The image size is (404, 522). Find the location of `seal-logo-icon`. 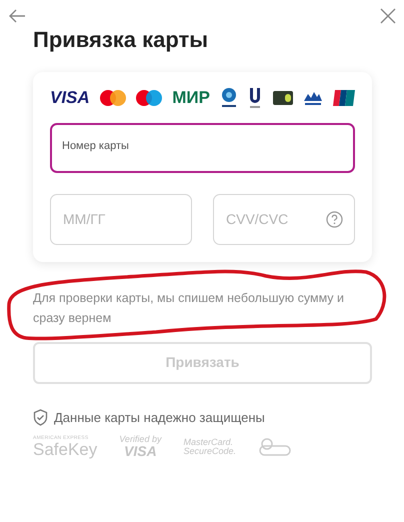

seal-logo-icon is located at coordinates (275, 446).